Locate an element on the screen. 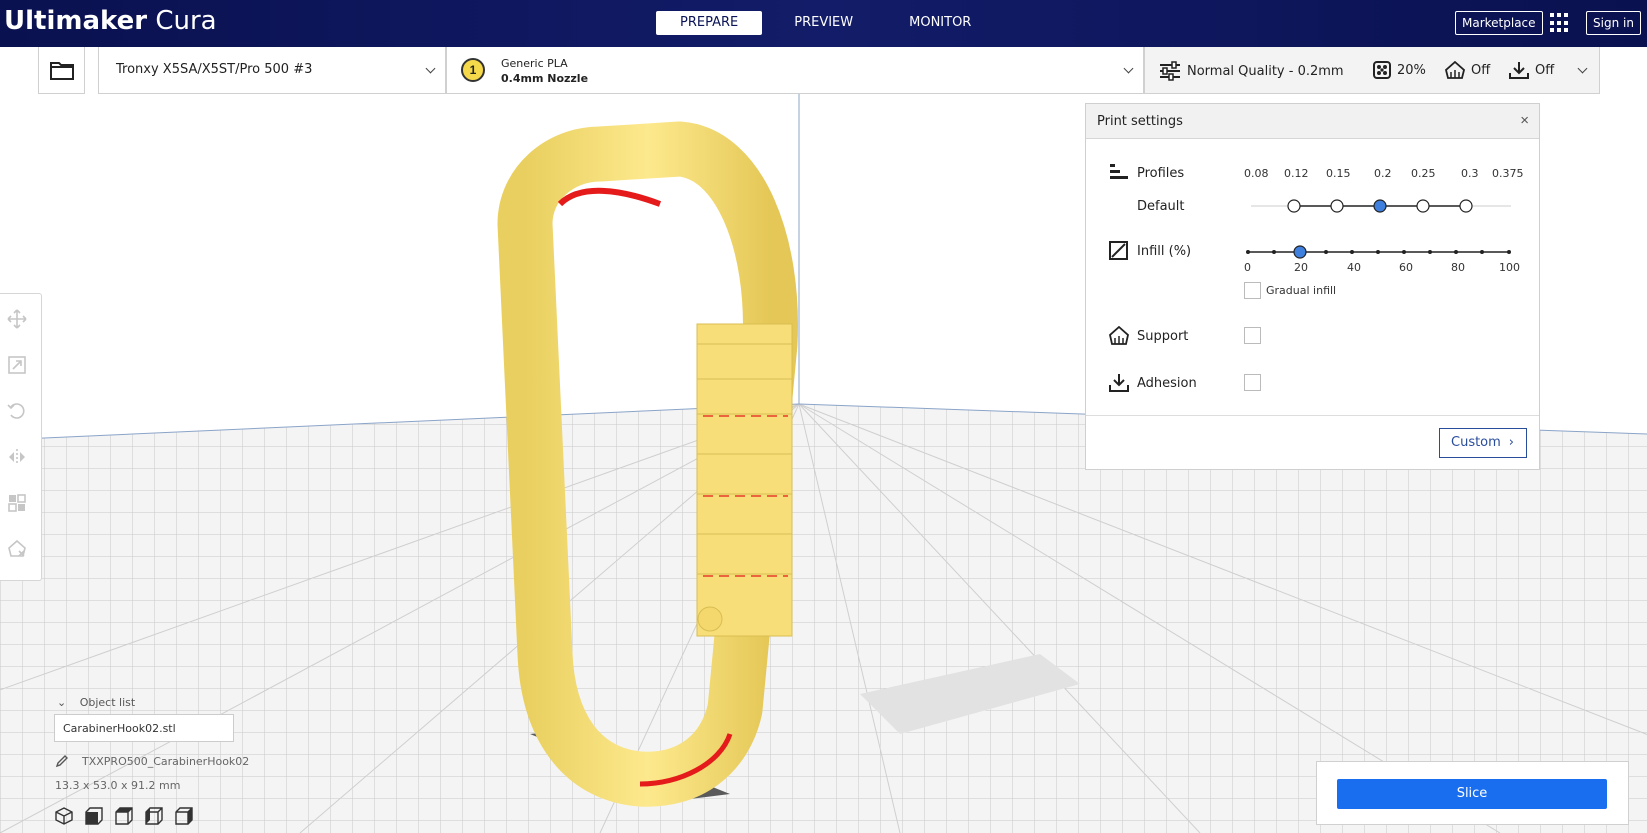  adhesion-text: Off is located at coordinates (1545, 70).